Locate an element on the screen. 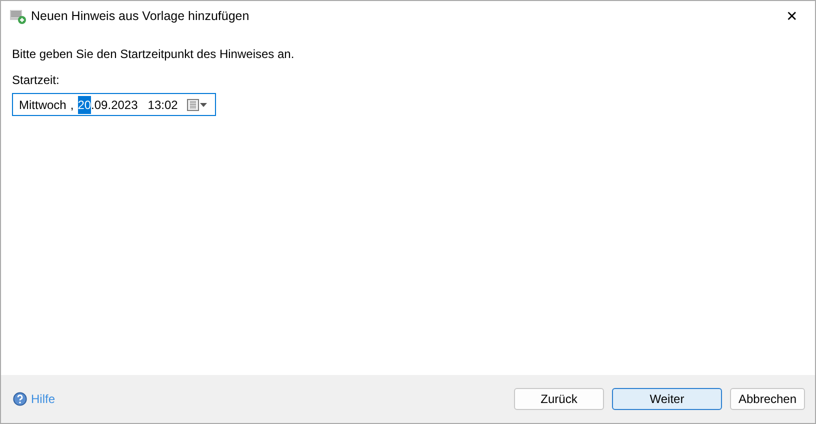 Image resolution: width=816 pixels, height=424 pixels. date-segment: 13:02 is located at coordinates (163, 105).